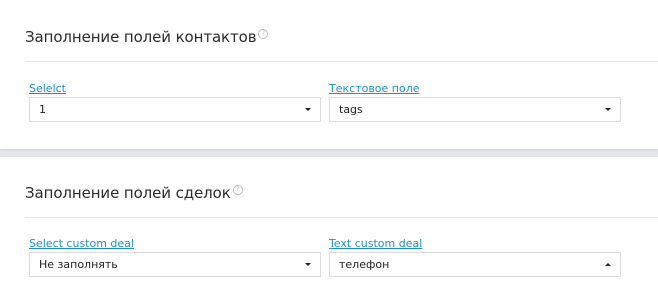 This screenshot has width=658, height=305. Describe the element at coordinates (175, 109) in the screenshot. I see `select-field-dropdown: 1` at that location.